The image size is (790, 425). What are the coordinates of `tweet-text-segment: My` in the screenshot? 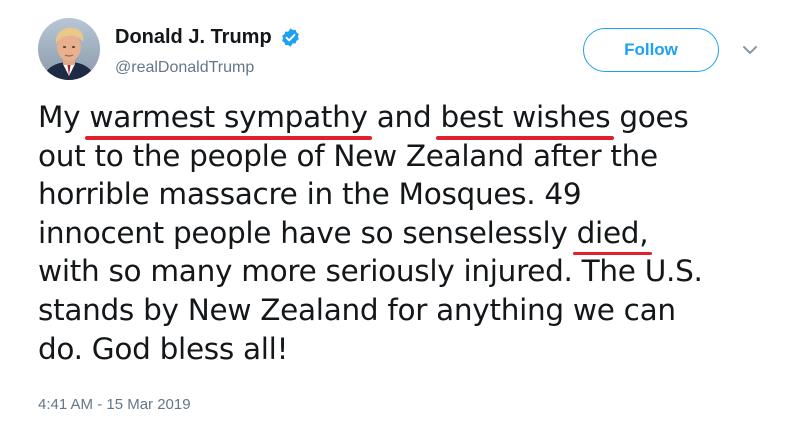 It's located at (64, 117).